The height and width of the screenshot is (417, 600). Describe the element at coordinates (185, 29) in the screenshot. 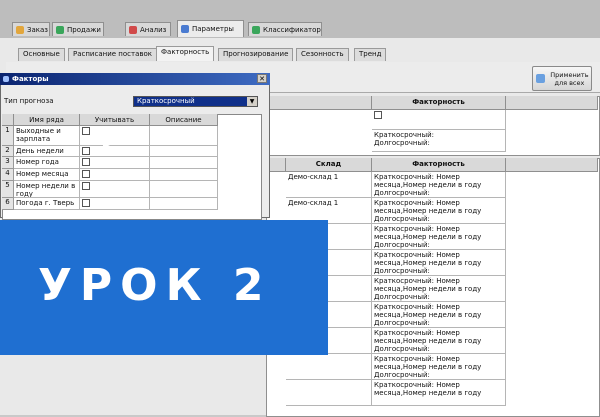

I see `parameters-icon` at that location.